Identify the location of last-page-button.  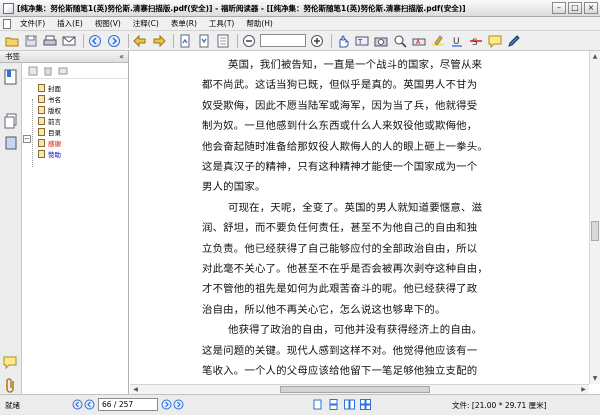
(204, 41).